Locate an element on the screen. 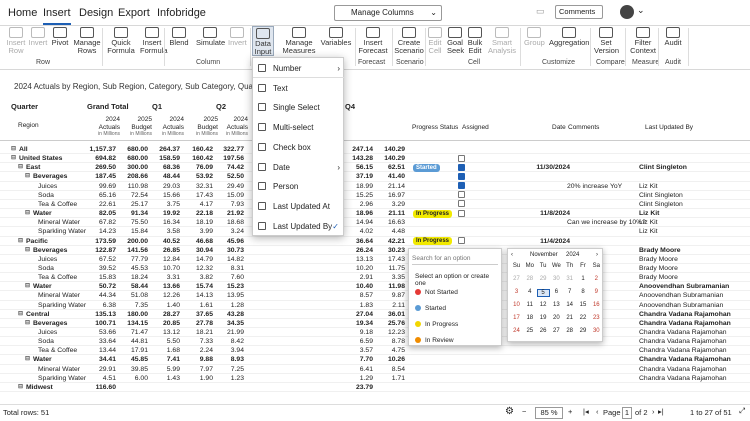 The width and height of the screenshot is (750, 421). user-avatar is located at coordinates (627, 12).